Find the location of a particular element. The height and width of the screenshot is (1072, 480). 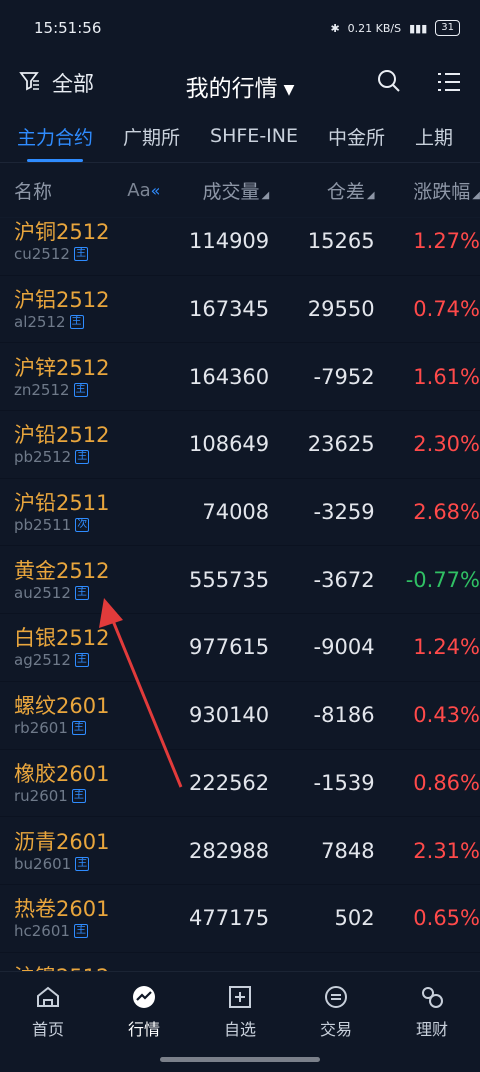

contract-name: 沪铝2512 is located at coordinates (62, 300).